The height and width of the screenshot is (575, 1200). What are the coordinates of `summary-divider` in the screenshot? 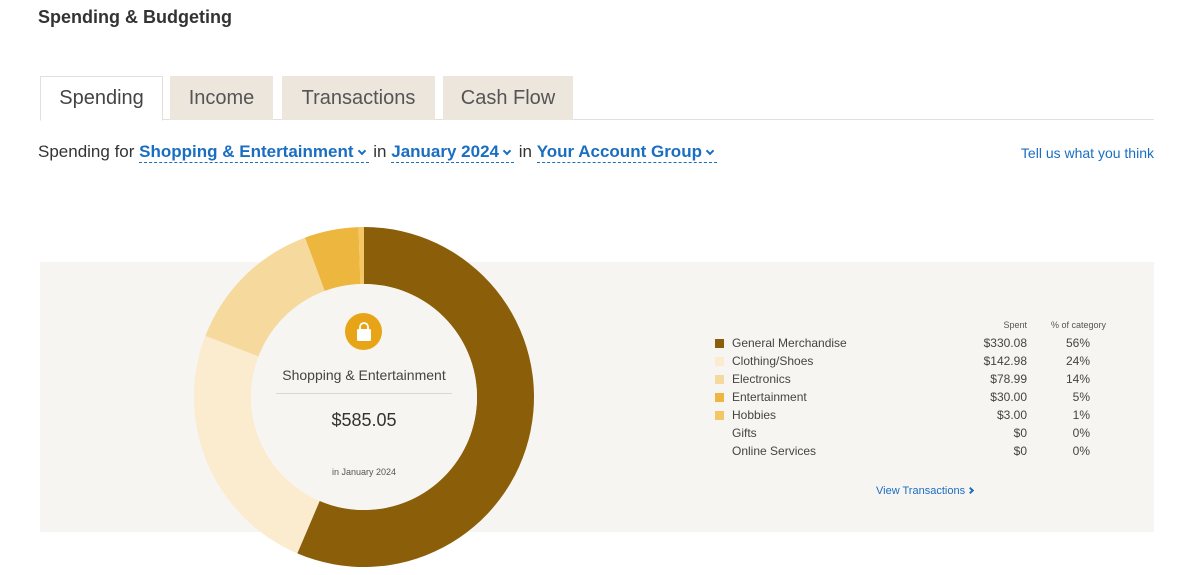 It's located at (364, 393).